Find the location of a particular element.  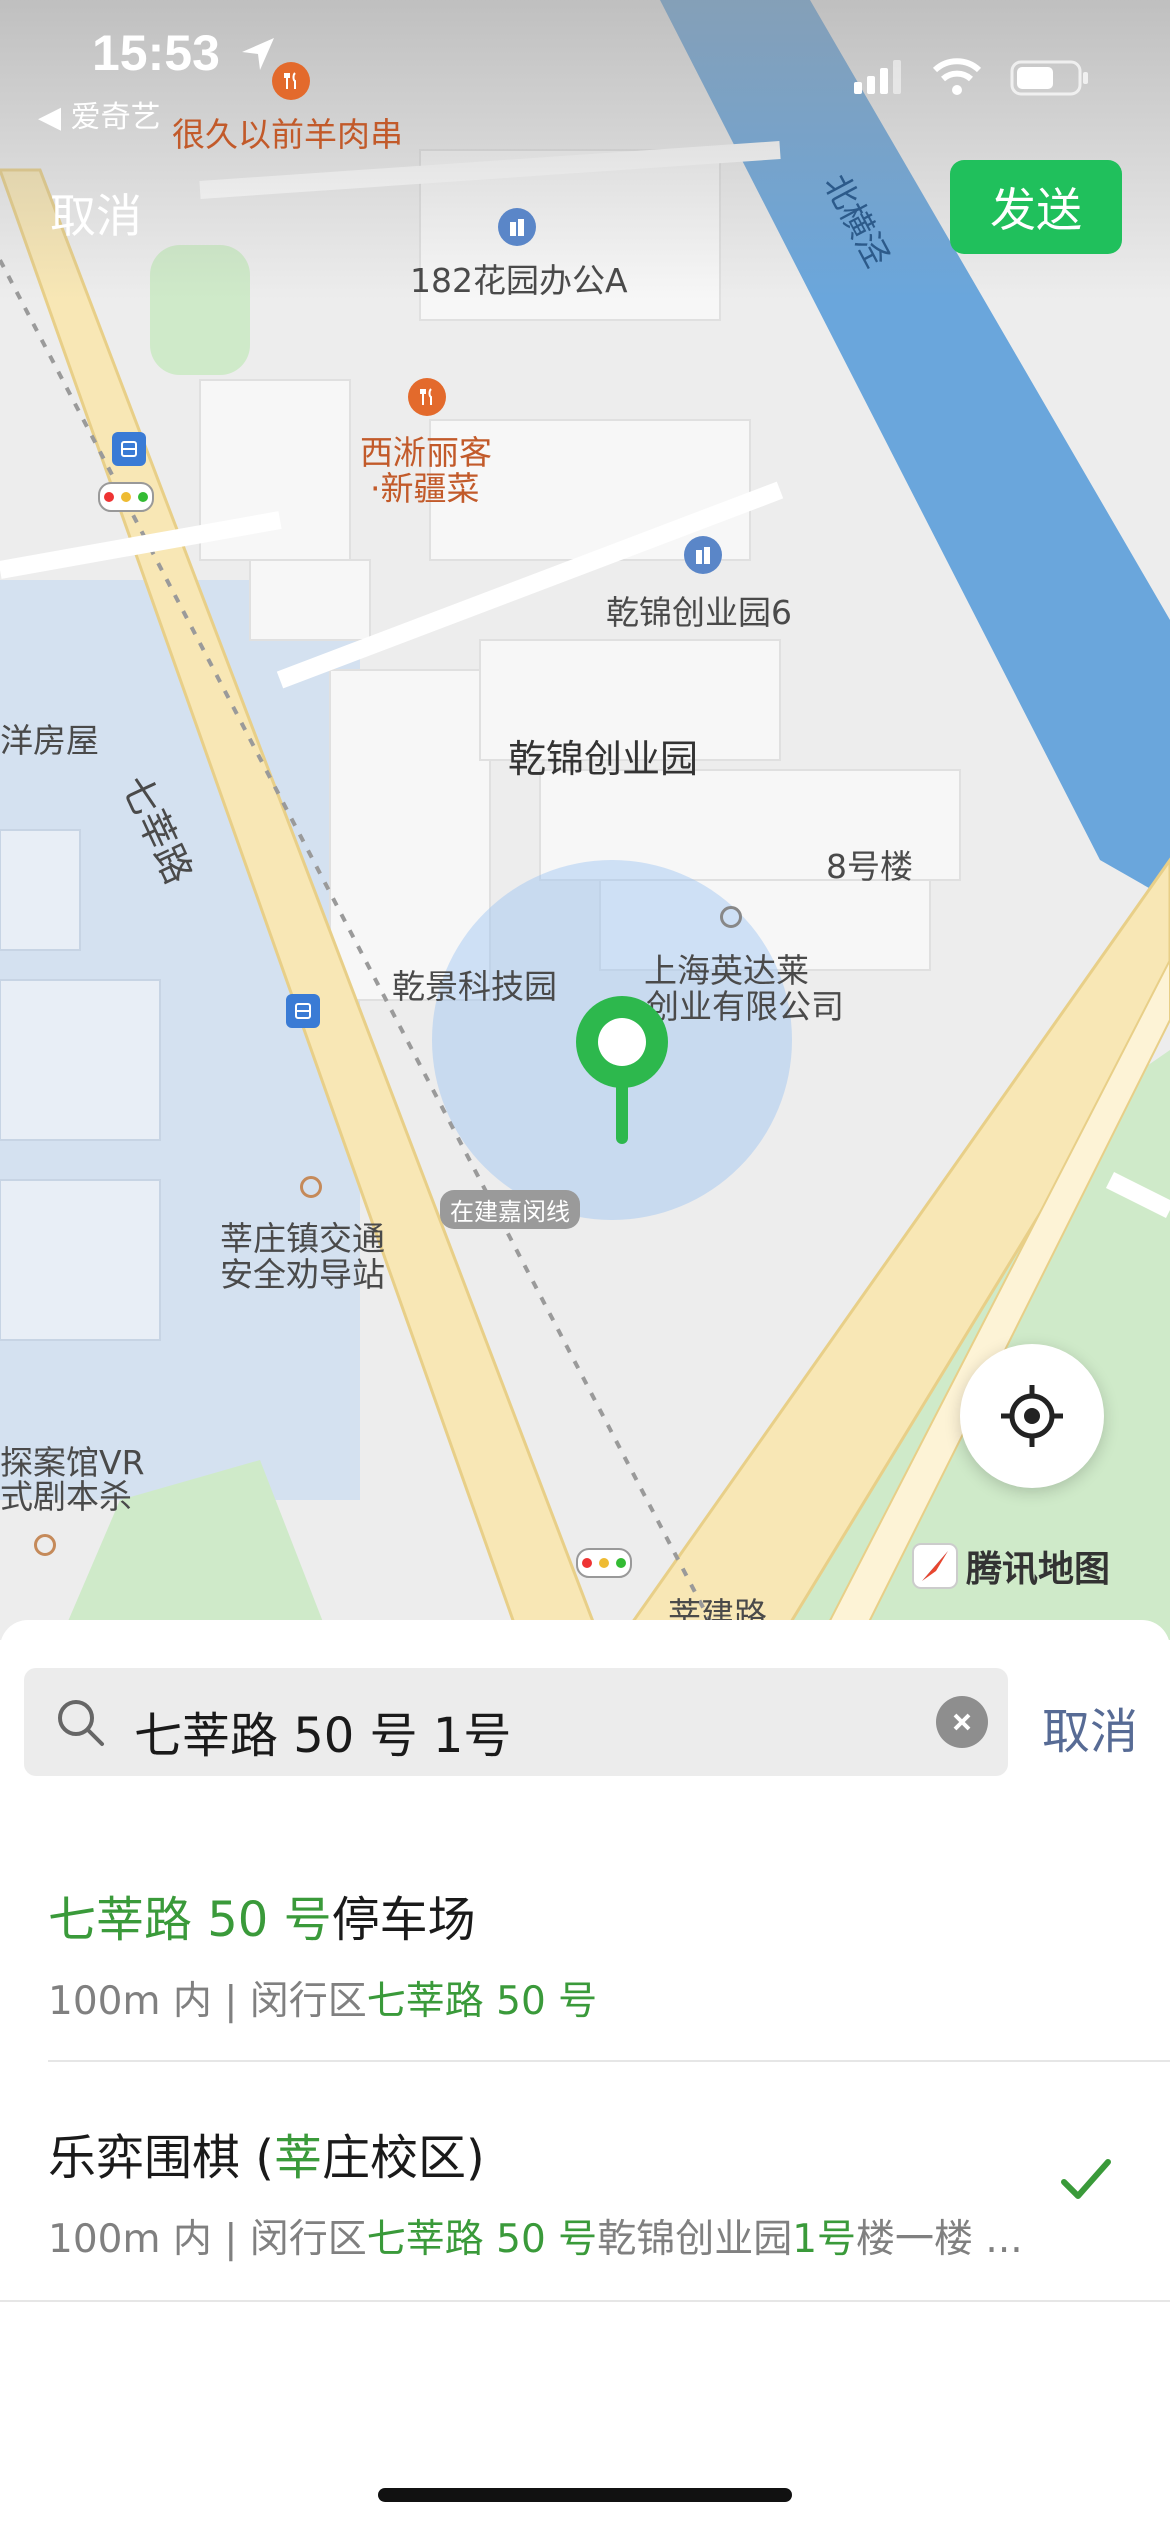

map-label: 乾景科技园 is located at coordinates (474, 986).